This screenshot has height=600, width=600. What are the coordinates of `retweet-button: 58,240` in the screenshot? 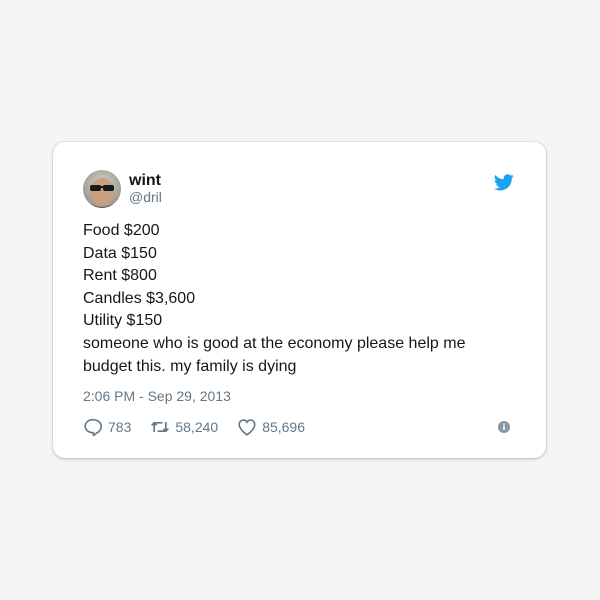 It's located at (184, 427).